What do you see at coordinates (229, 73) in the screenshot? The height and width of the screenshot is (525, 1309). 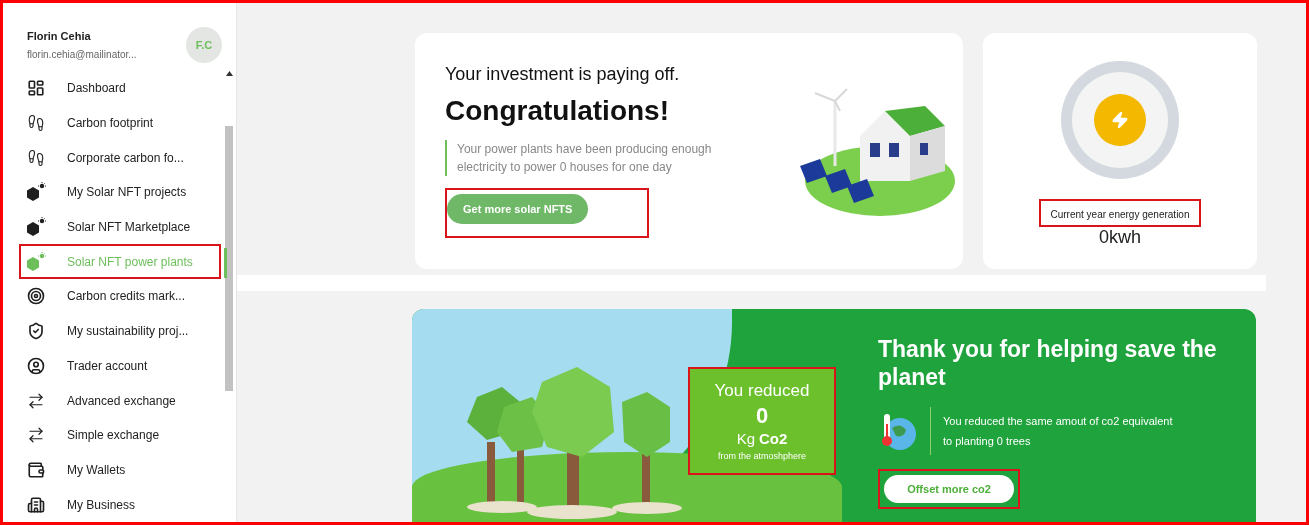 I see `scroll-up-icon` at bounding box center [229, 73].